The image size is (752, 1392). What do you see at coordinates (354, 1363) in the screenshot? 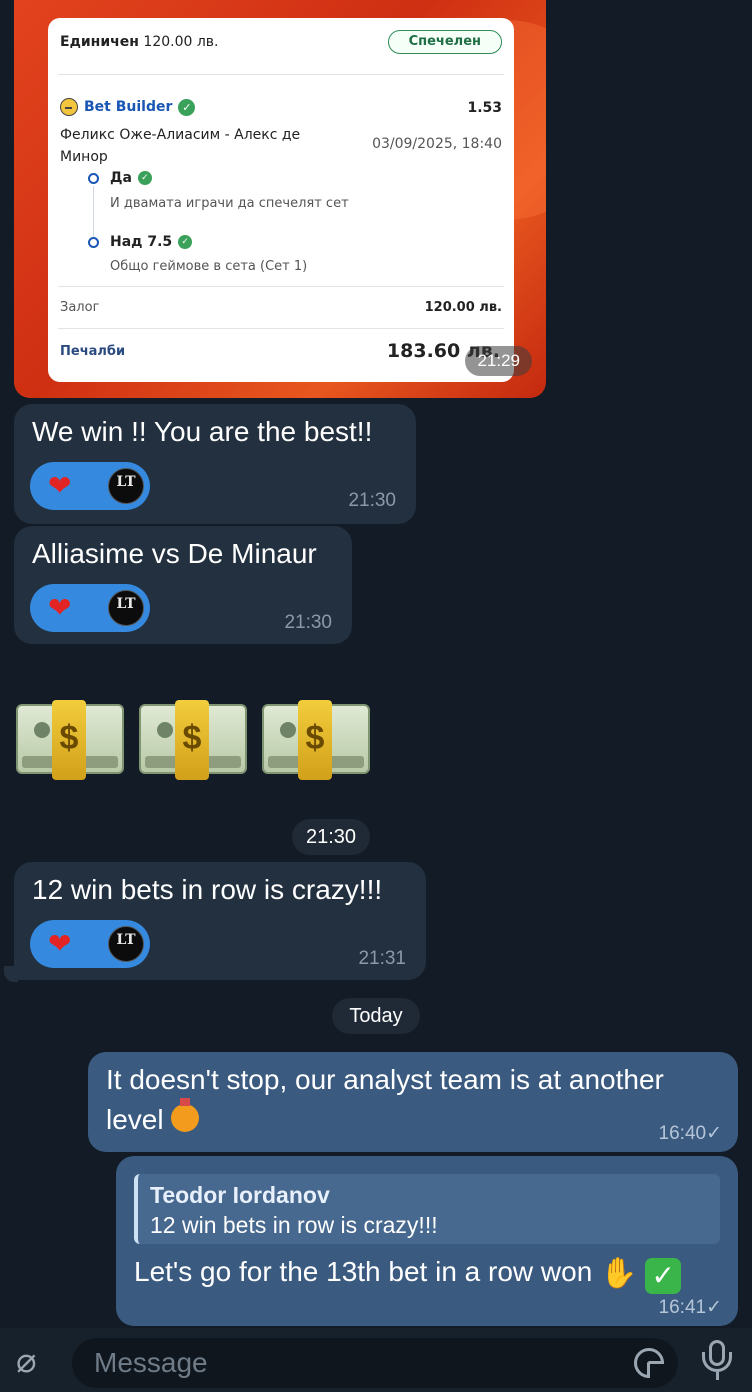
I see `message-input` at bounding box center [354, 1363].